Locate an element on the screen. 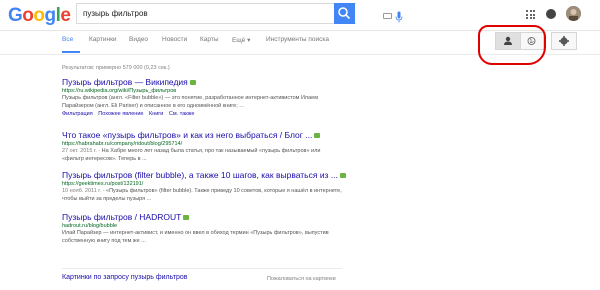  settings-button is located at coordinates (564, 41).